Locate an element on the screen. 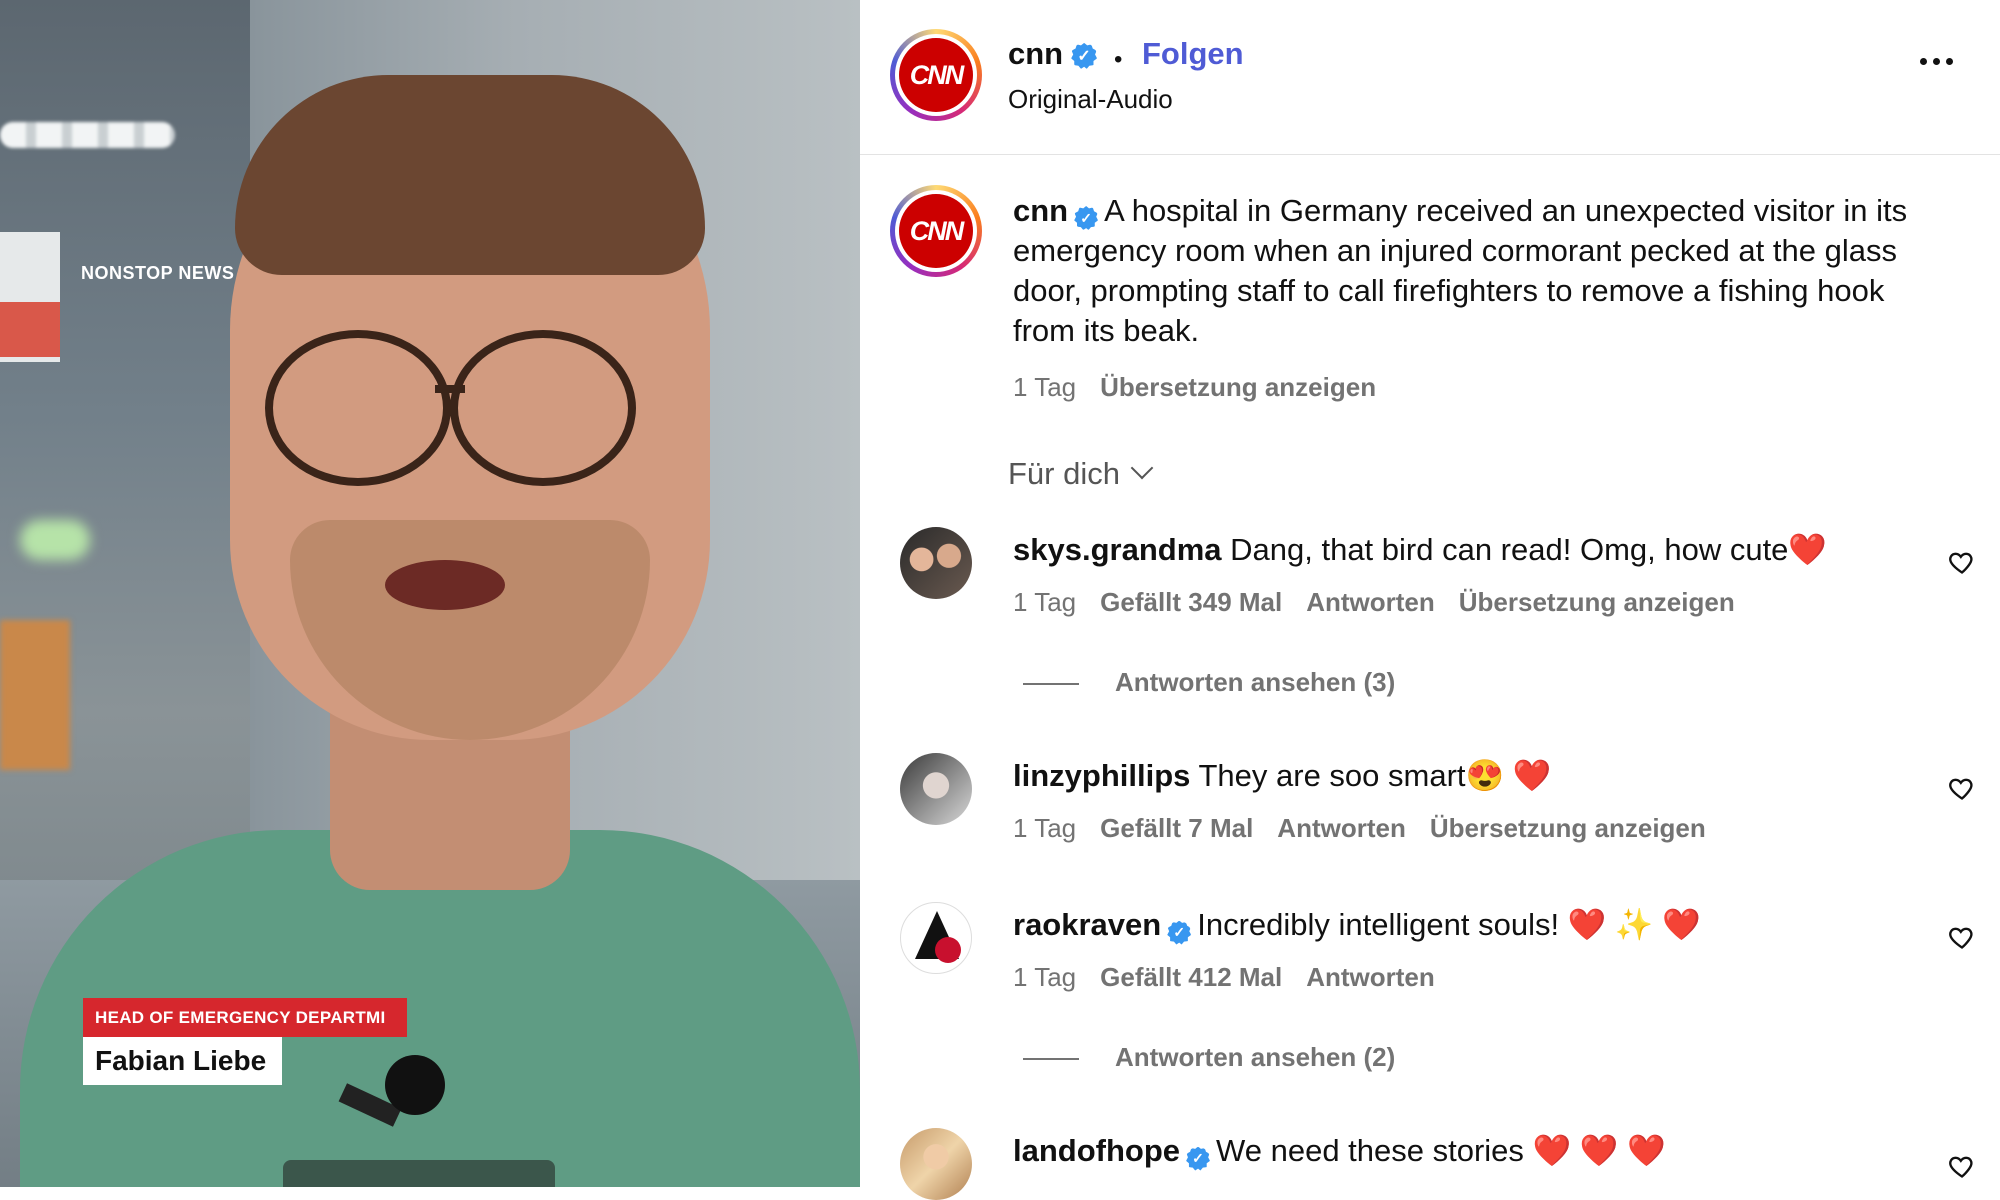 This screenshot has width=2000, height=1200. comment-username: skys.grandma is located at coordinates (1117, 549).